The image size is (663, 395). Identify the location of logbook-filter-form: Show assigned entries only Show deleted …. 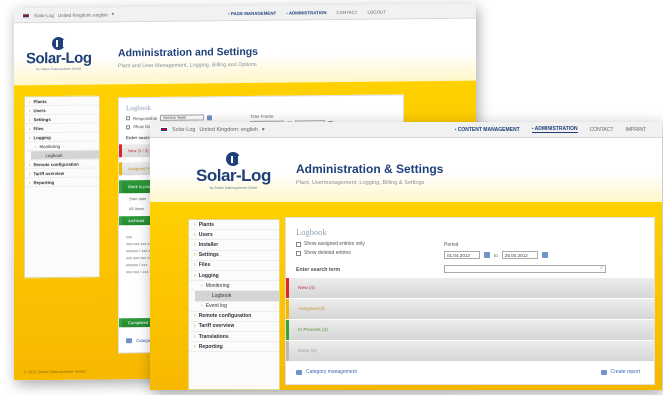
(475, 262).